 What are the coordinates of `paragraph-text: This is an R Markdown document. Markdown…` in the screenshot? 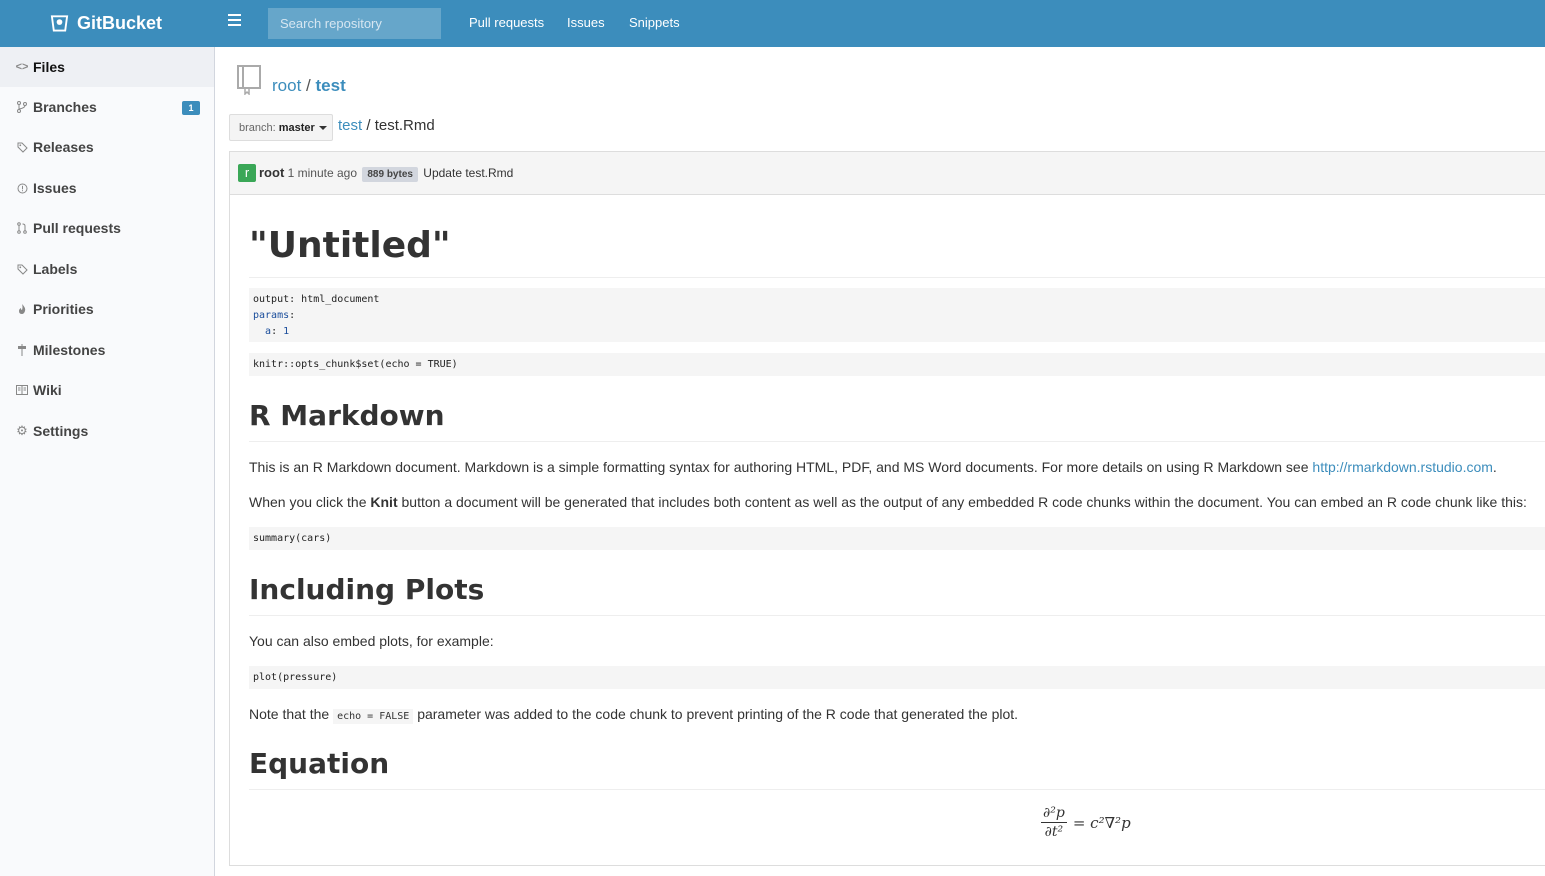 It's located at (781, 467).